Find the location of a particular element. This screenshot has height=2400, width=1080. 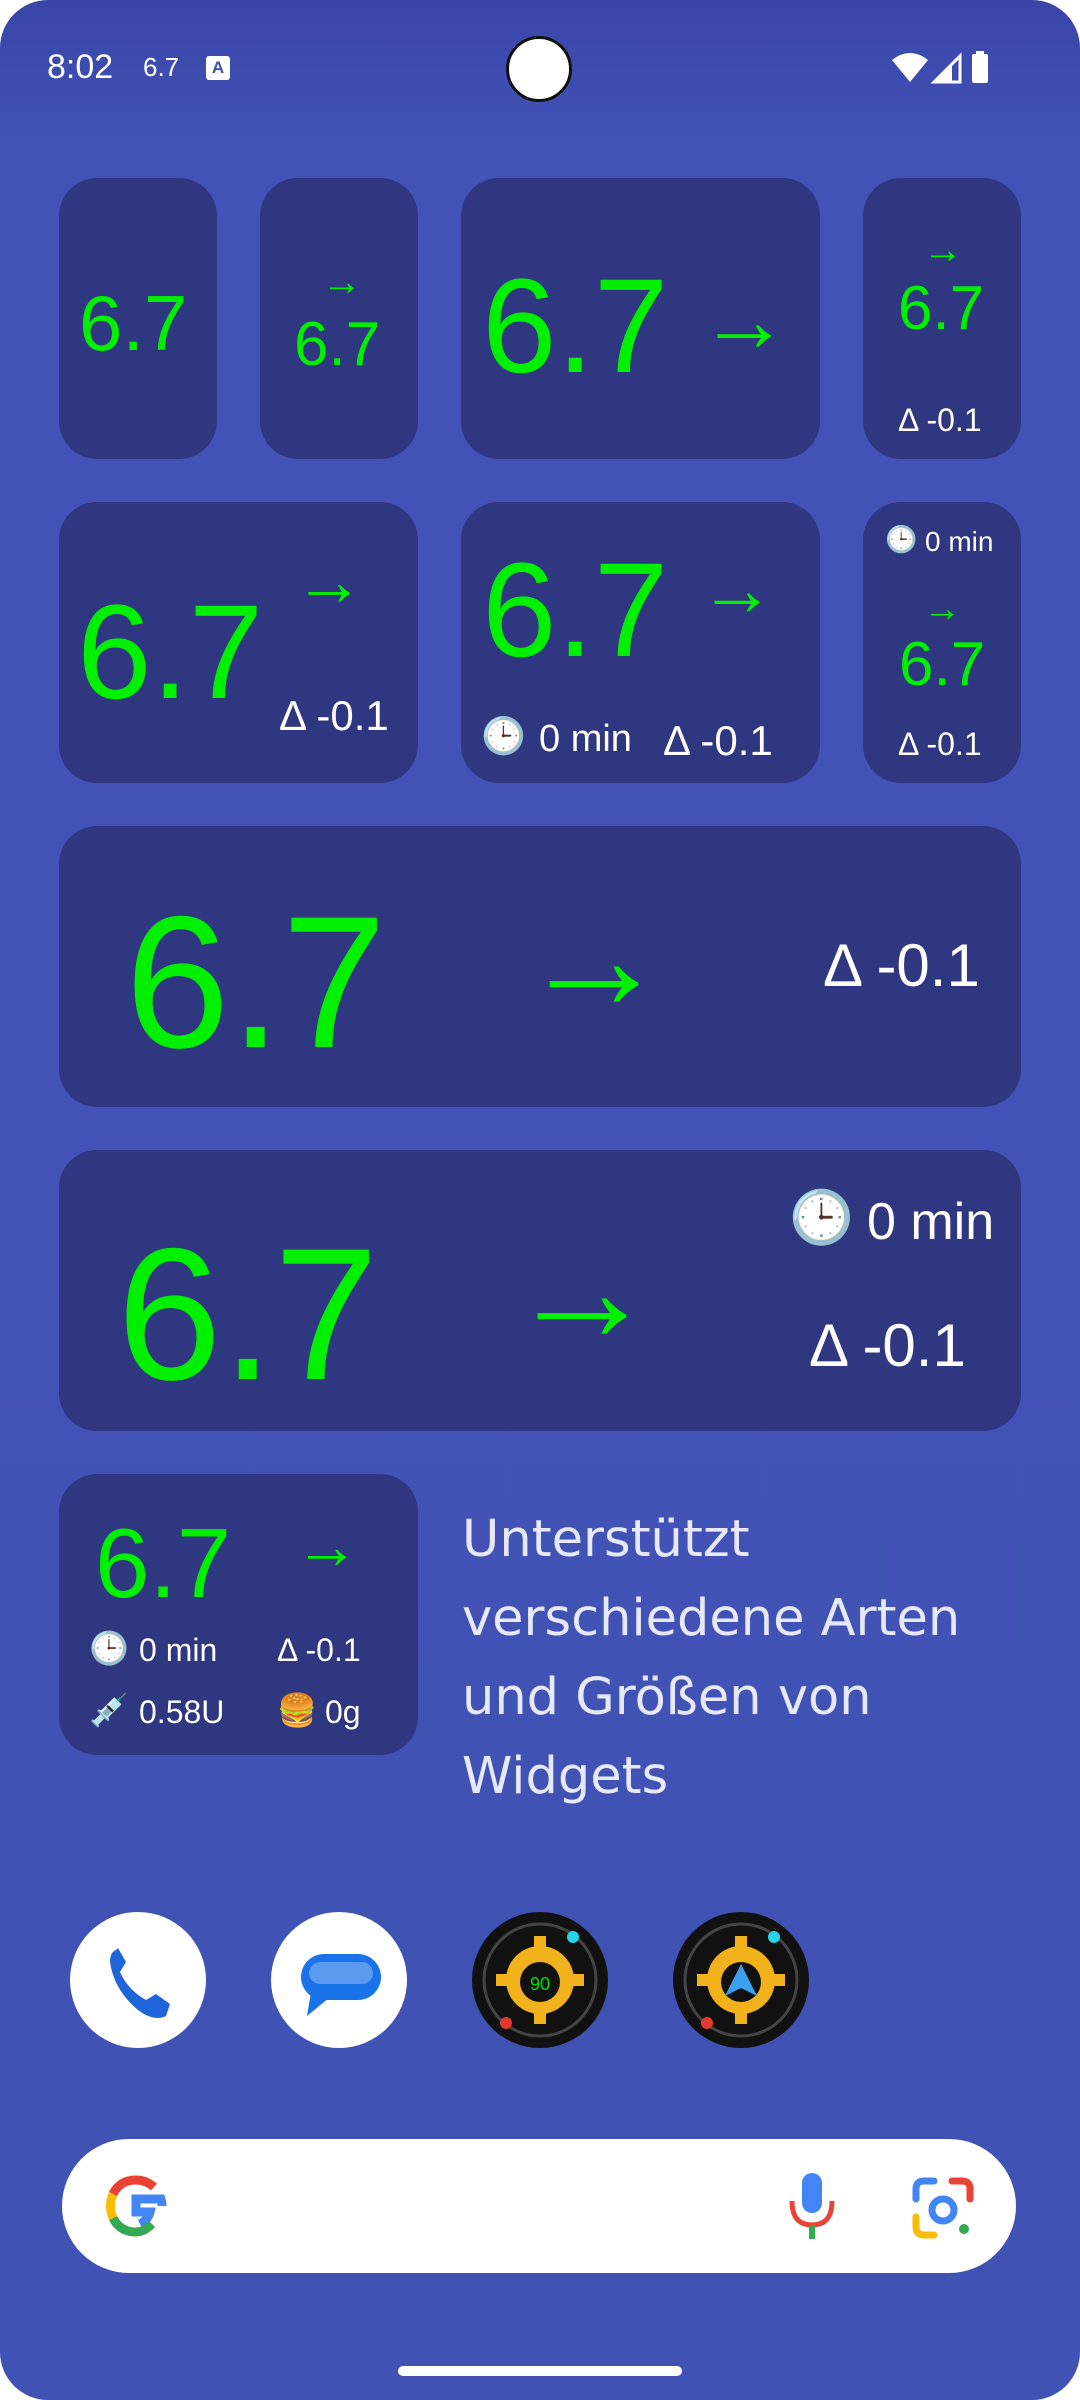

glucodata-auto-app-icon is located at coordinates (741, 1980).